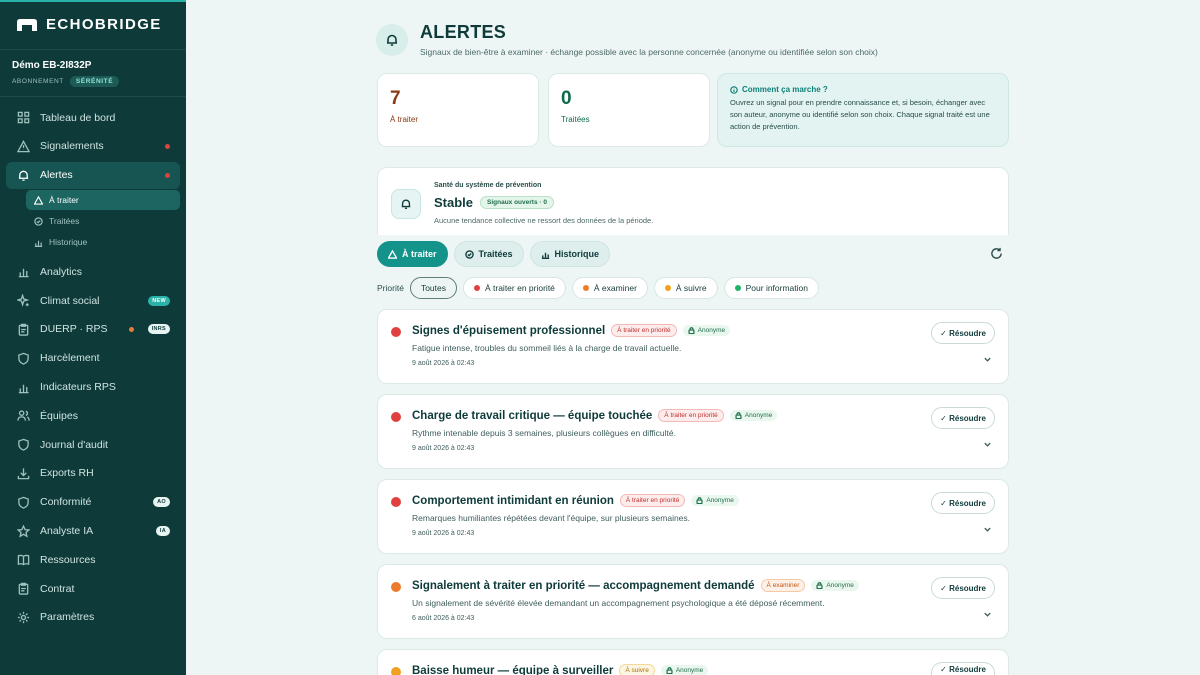  Describe the element at coordinates (771, 288) in the screenshot. I see `filter-info: Pour information` at that location.